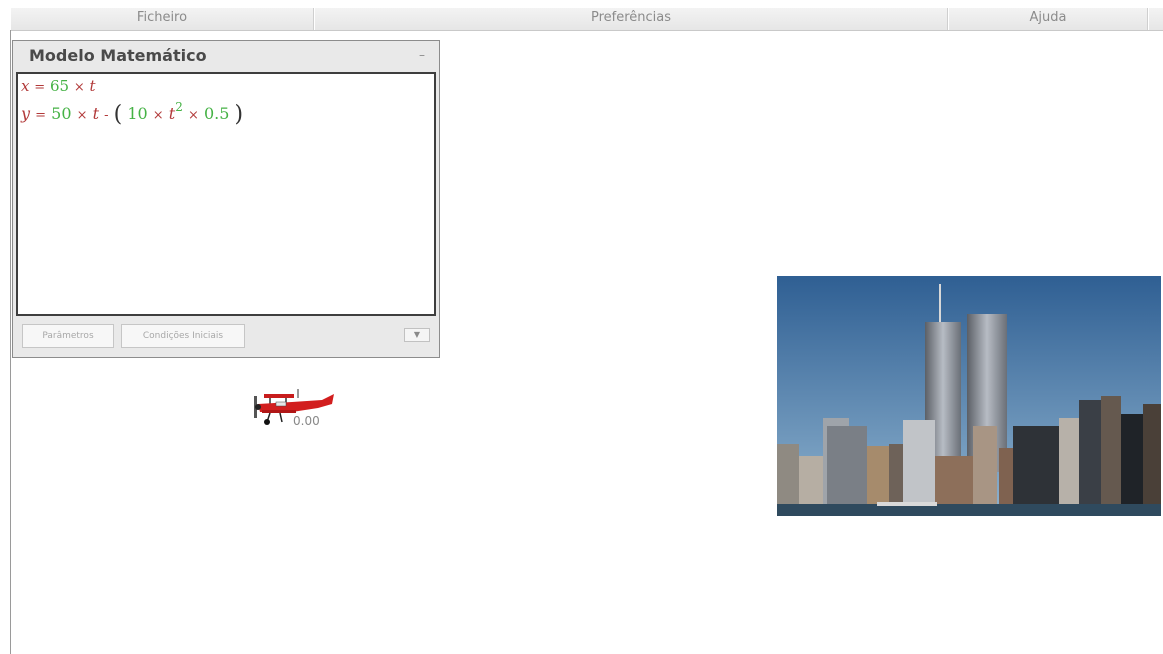 The height and width of the screenshot is (654, 1163). I want to click on coefficient: 10, so click(137, 113).